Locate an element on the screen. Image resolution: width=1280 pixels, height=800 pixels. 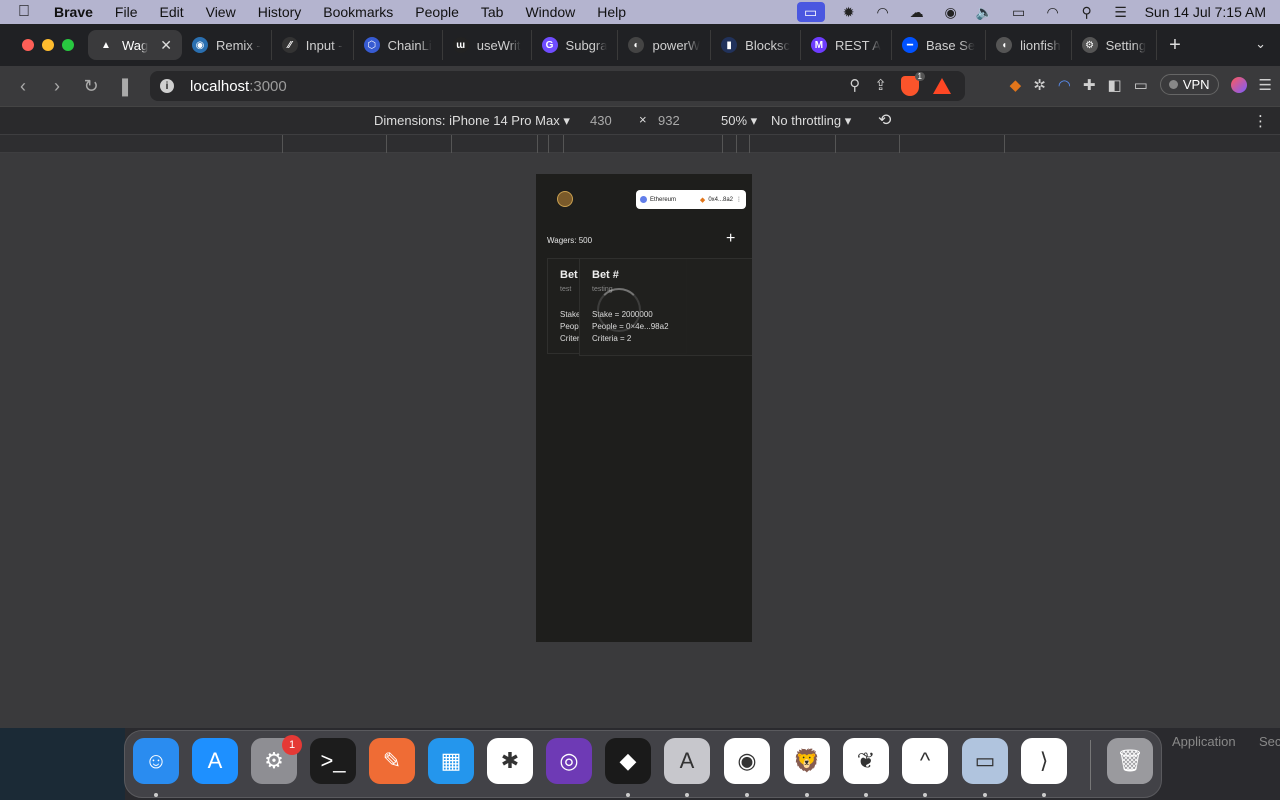
arc-icon: ◠ is located at coordinates (883, 12).